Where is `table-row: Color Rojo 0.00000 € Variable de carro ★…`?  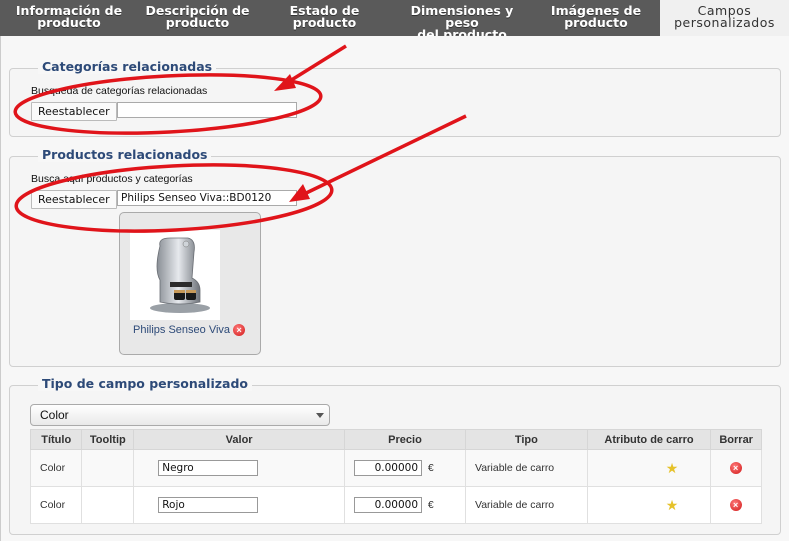 table-row: Color Rojo 0.00000 € Variable de carro ★… is located at coordinates (395, 505).